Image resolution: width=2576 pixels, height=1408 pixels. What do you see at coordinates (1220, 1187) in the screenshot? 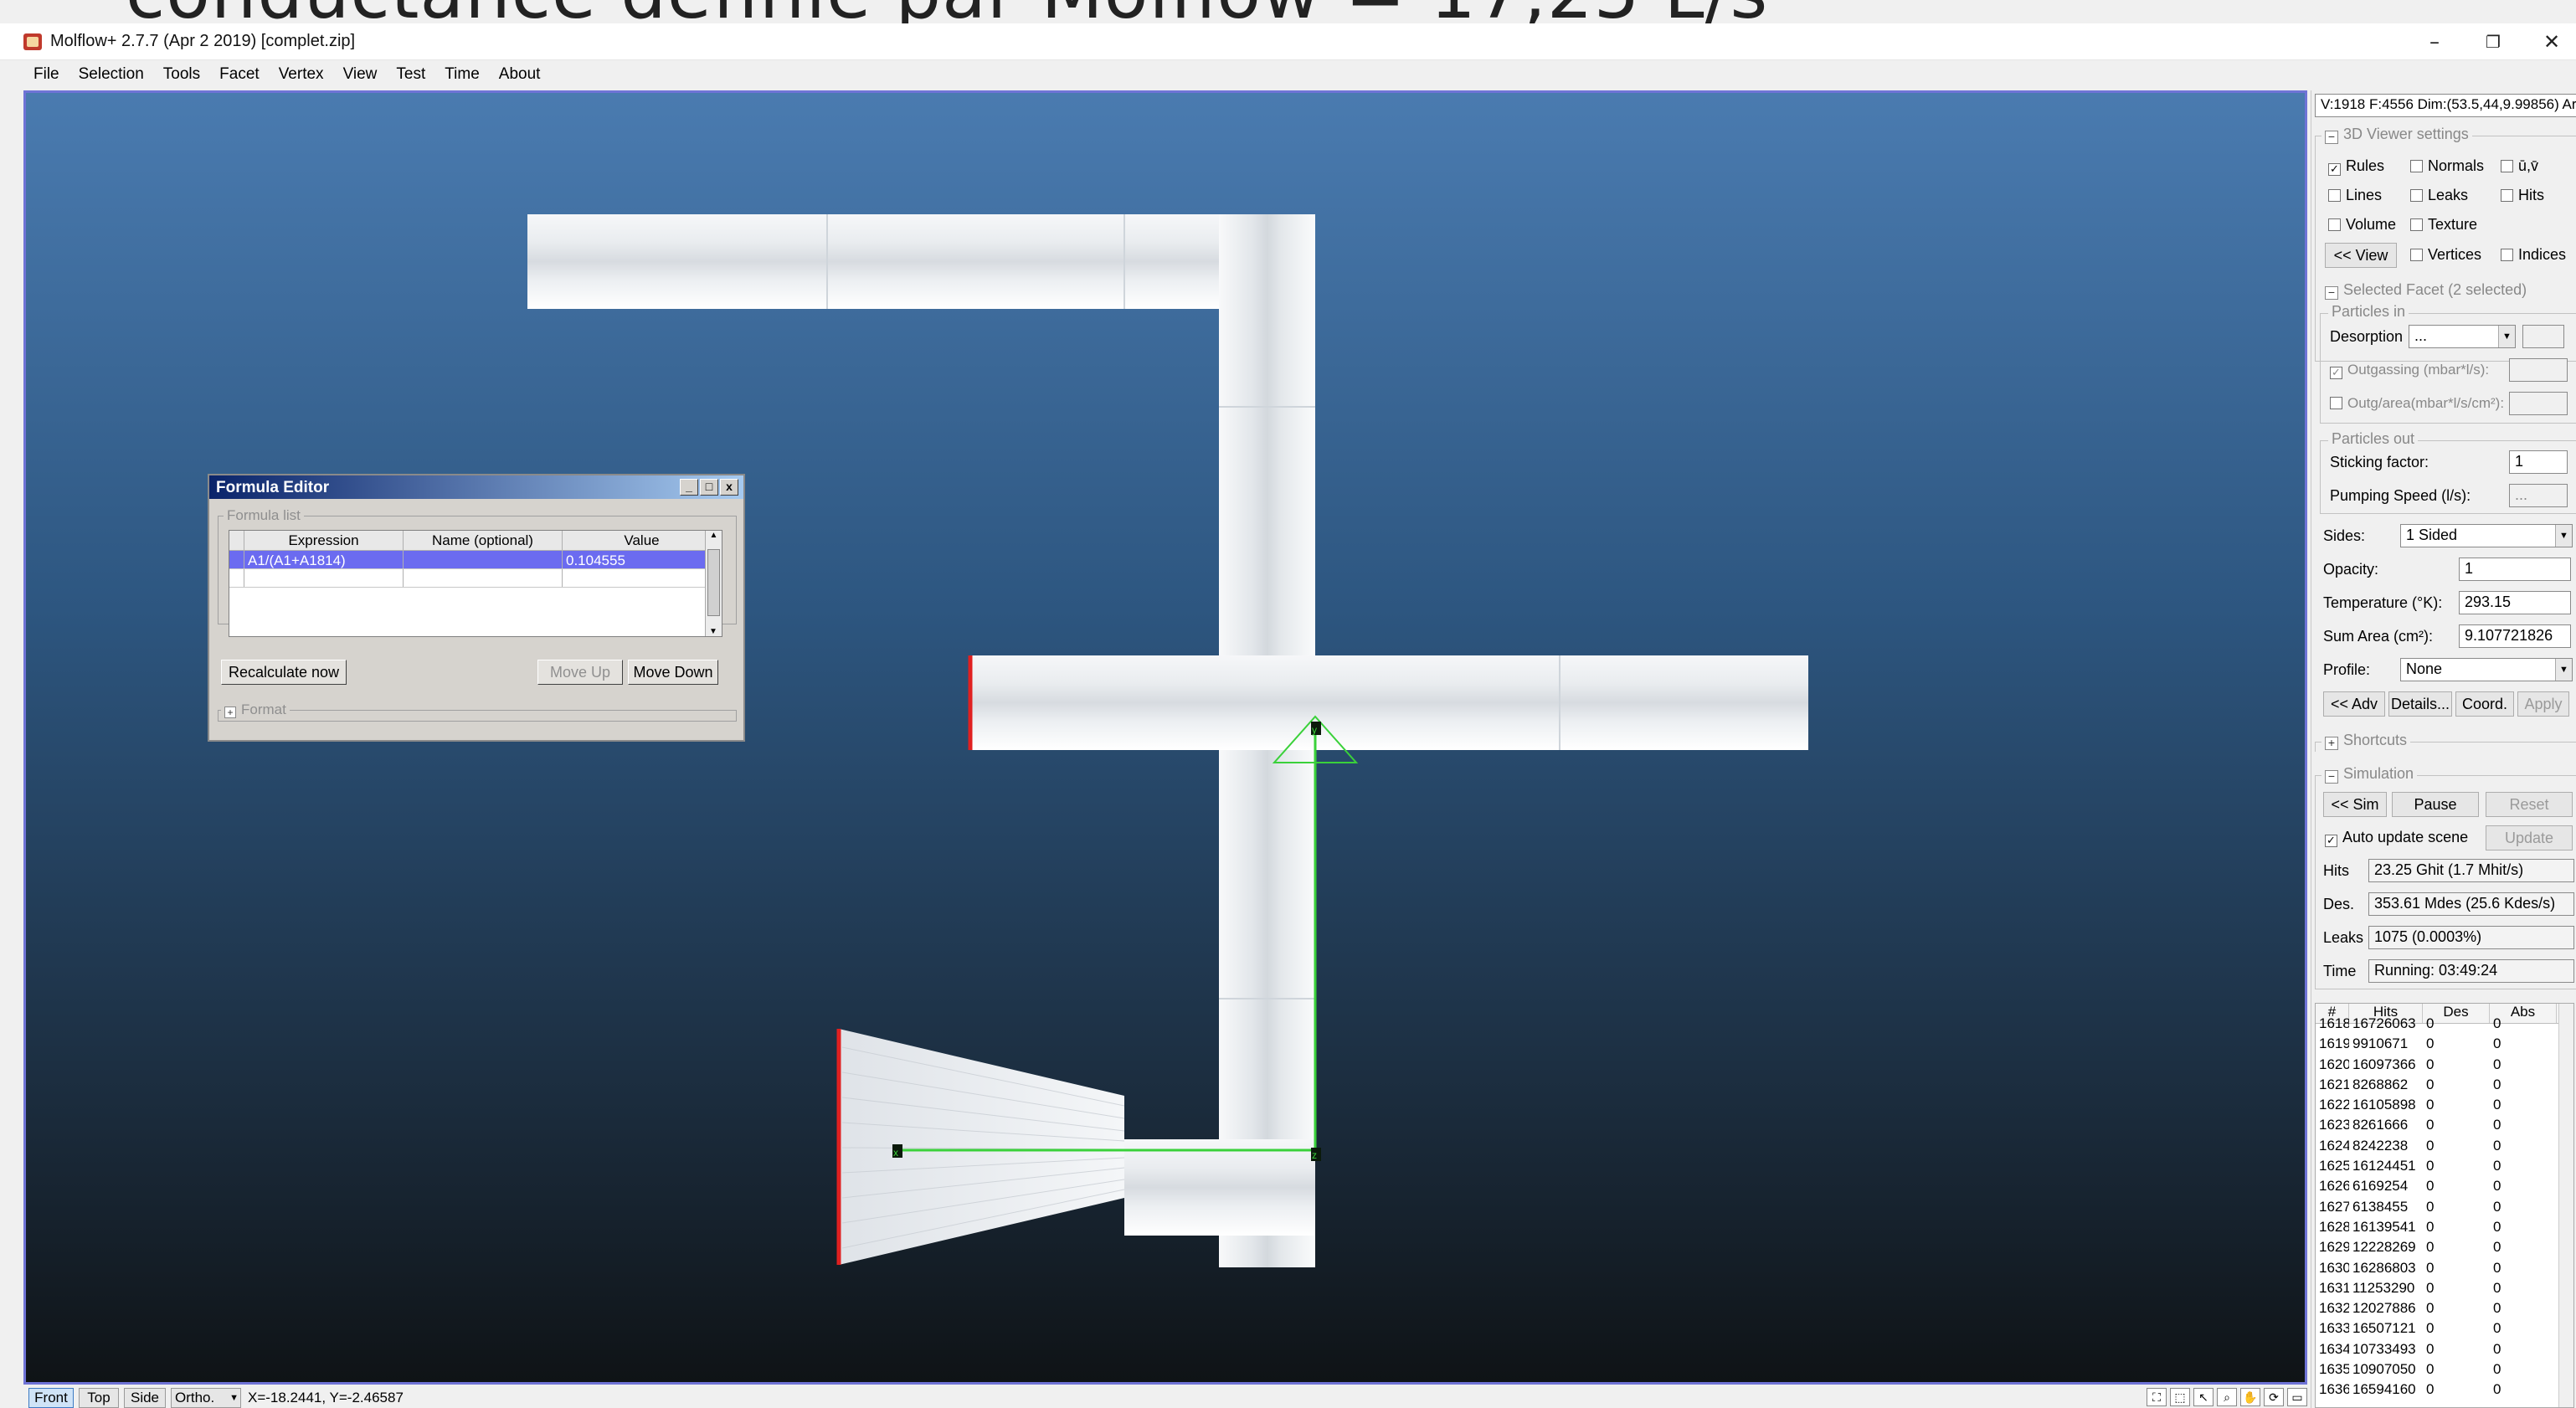
I see `bottom-pipe` at bounding box center [1220, 1187].